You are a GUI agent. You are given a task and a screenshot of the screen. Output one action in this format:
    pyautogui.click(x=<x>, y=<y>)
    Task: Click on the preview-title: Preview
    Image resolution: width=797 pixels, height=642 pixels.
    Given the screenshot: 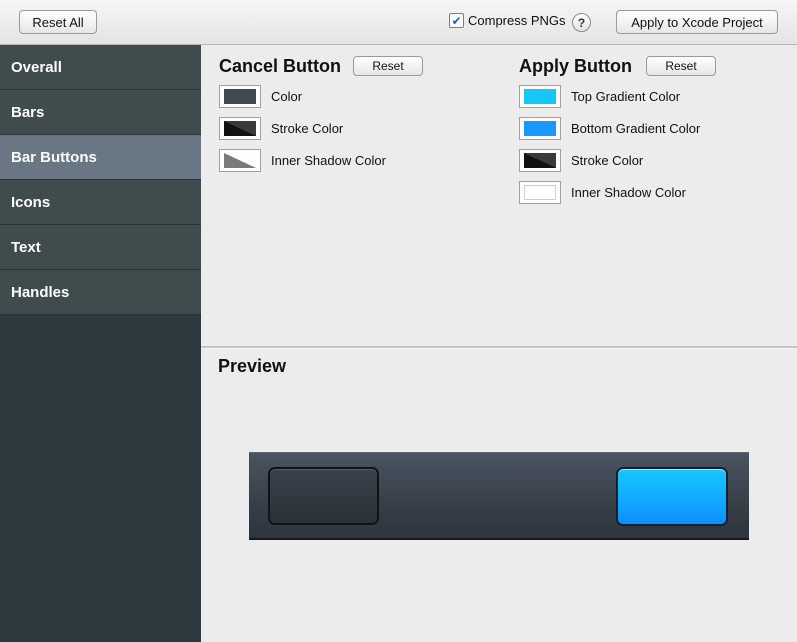 What is the action you would take?
    pyautogui.click(x=252, y=366)
    